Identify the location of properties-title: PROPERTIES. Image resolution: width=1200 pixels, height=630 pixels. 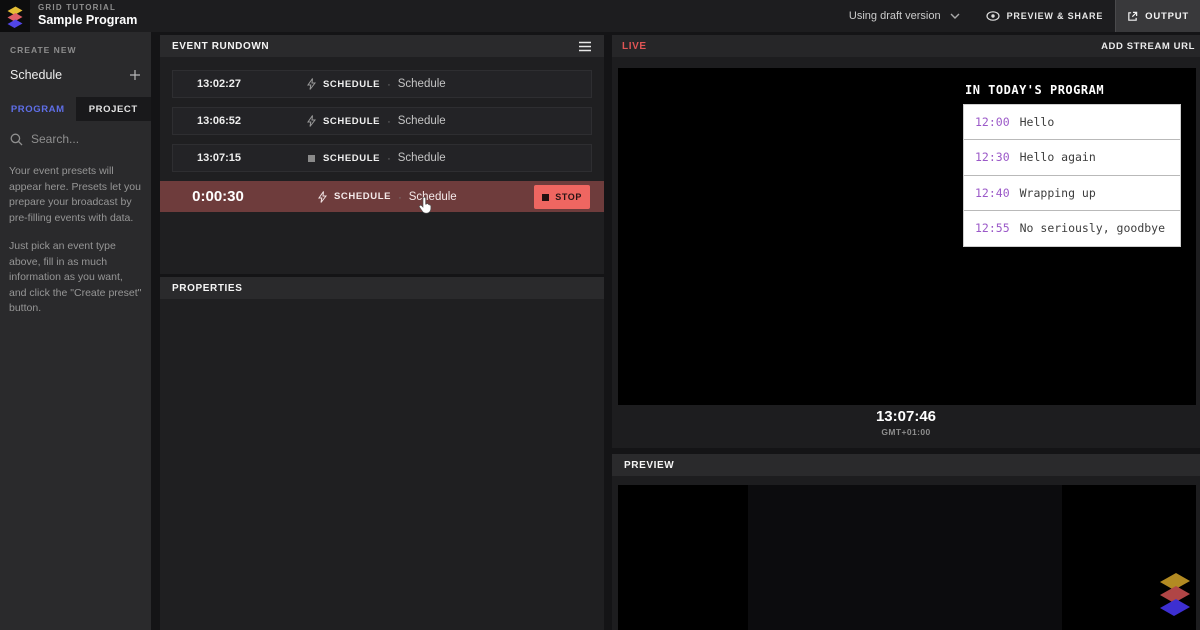
(207, 288).